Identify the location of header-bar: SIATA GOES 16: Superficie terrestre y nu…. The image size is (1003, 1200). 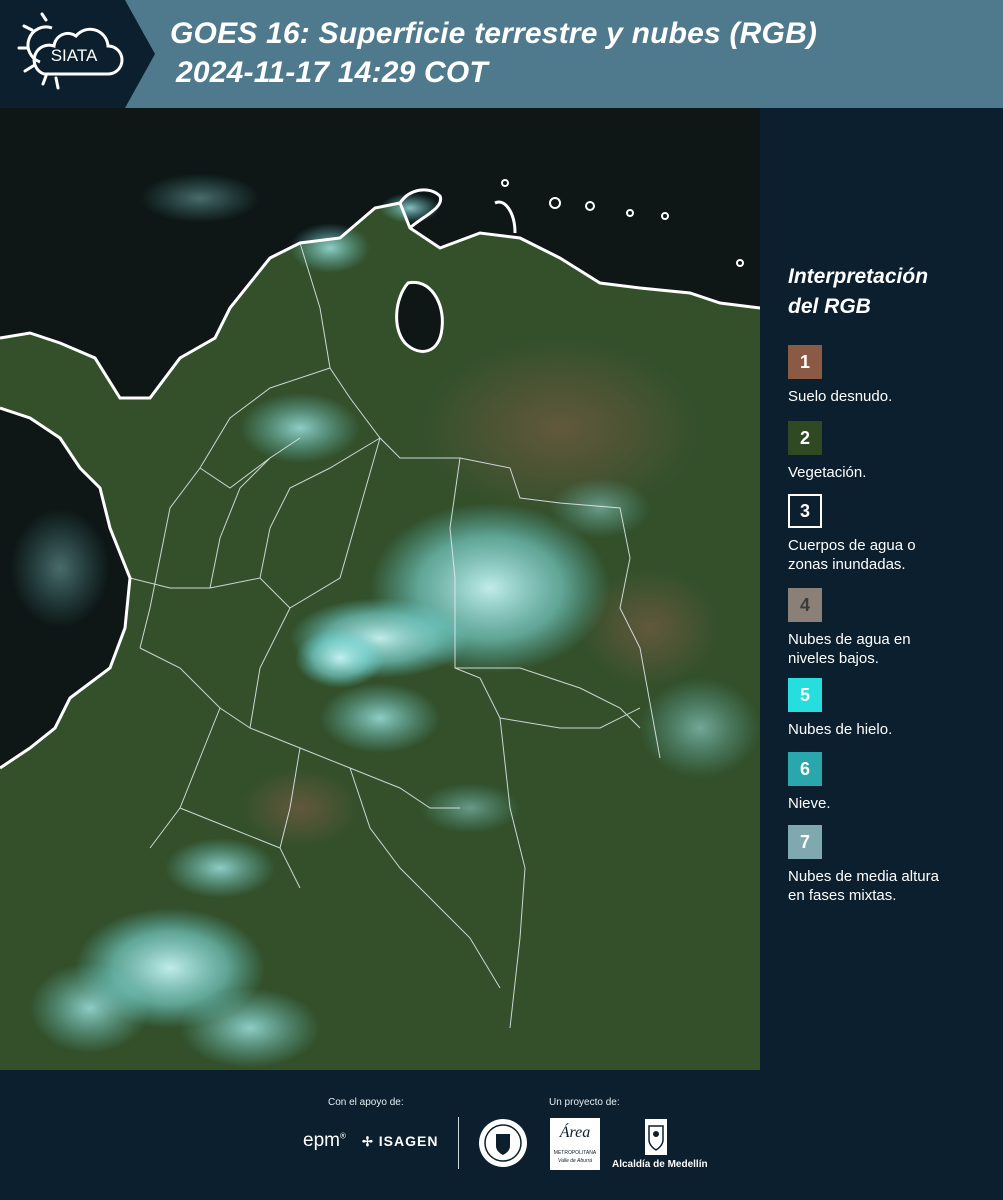
(501, 54).